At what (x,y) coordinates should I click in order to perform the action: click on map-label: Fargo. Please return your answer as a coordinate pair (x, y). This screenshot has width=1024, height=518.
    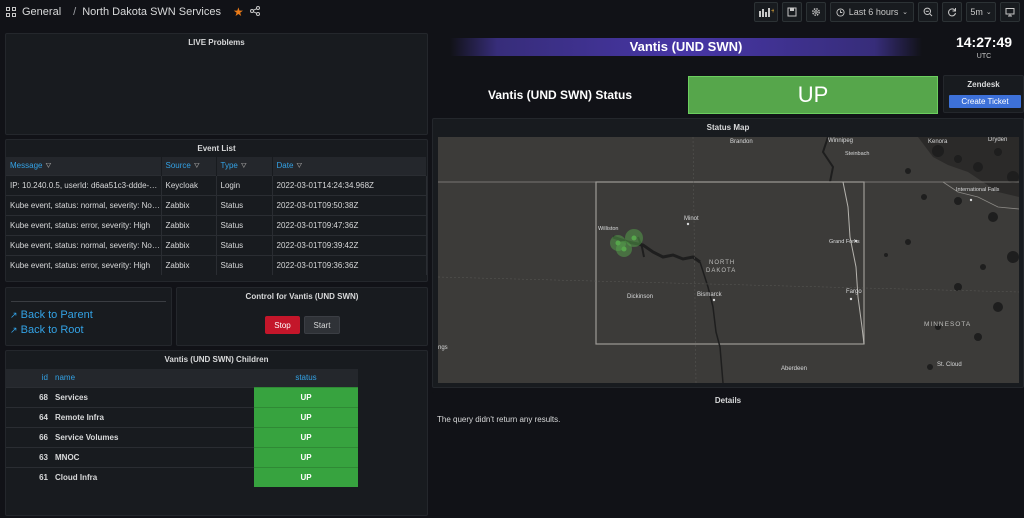
    Looking at the image, I should click on (854, 292).